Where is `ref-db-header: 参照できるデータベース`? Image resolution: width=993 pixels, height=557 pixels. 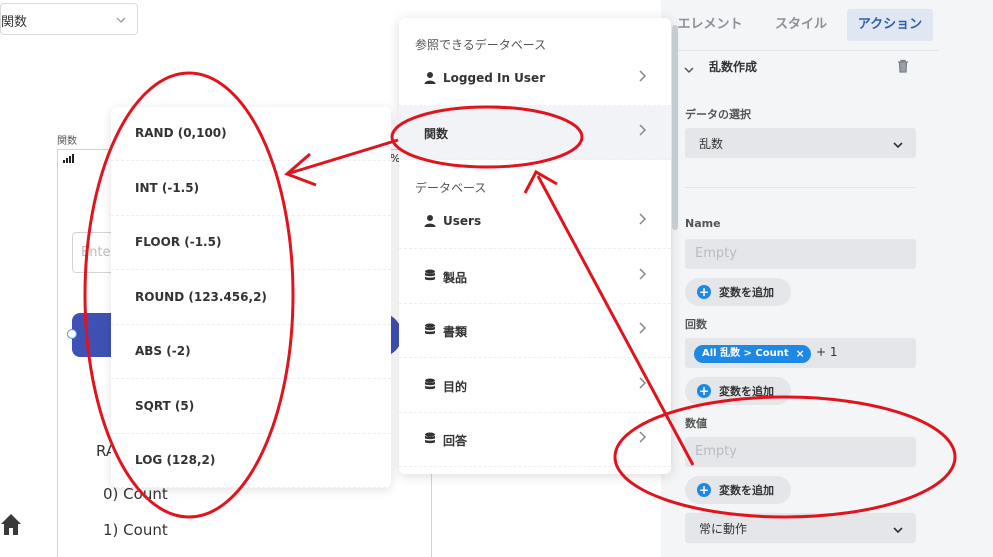 ref-db-header: 参照できるデータベース is located at coordinates (481, 45).